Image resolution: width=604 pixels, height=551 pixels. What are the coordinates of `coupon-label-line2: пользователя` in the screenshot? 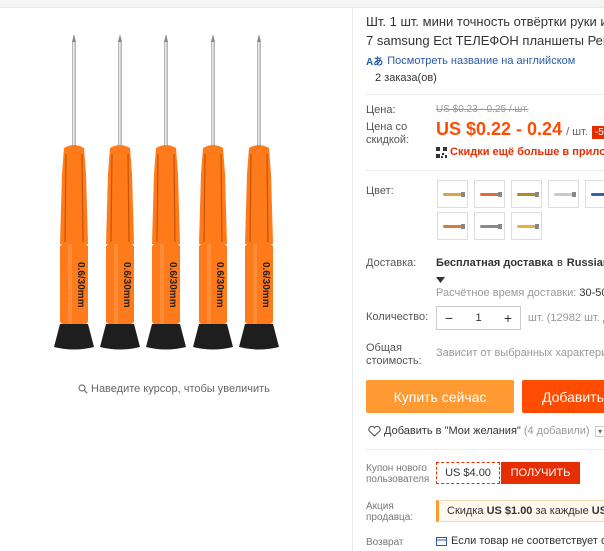 It's located at (398, 479).